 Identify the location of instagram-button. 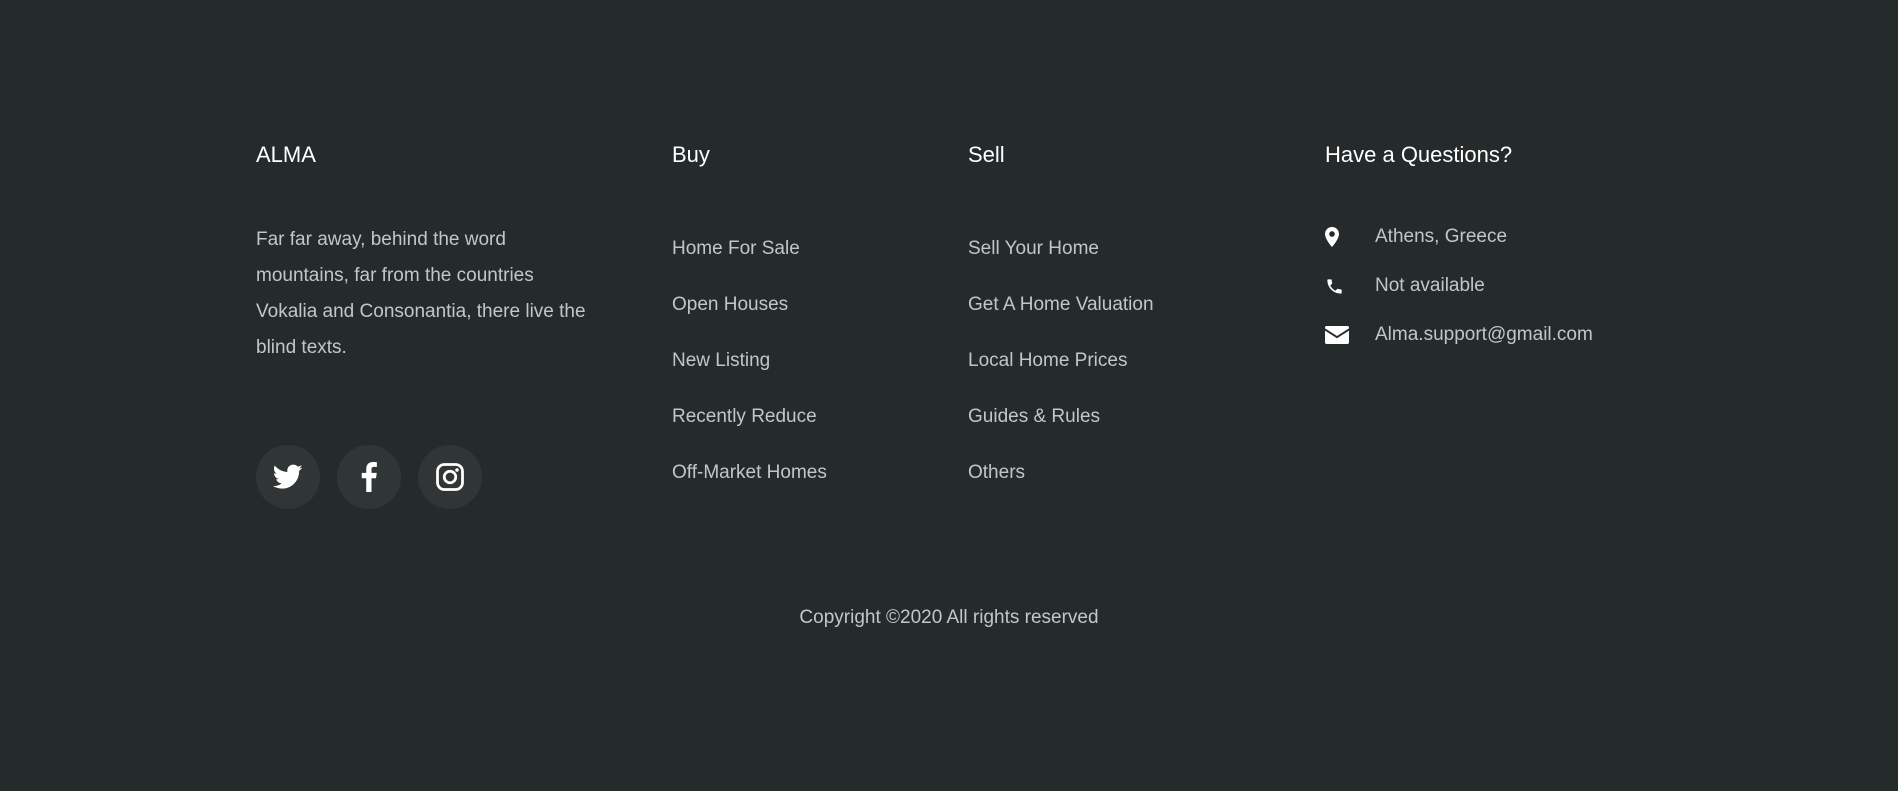
(450, 477).